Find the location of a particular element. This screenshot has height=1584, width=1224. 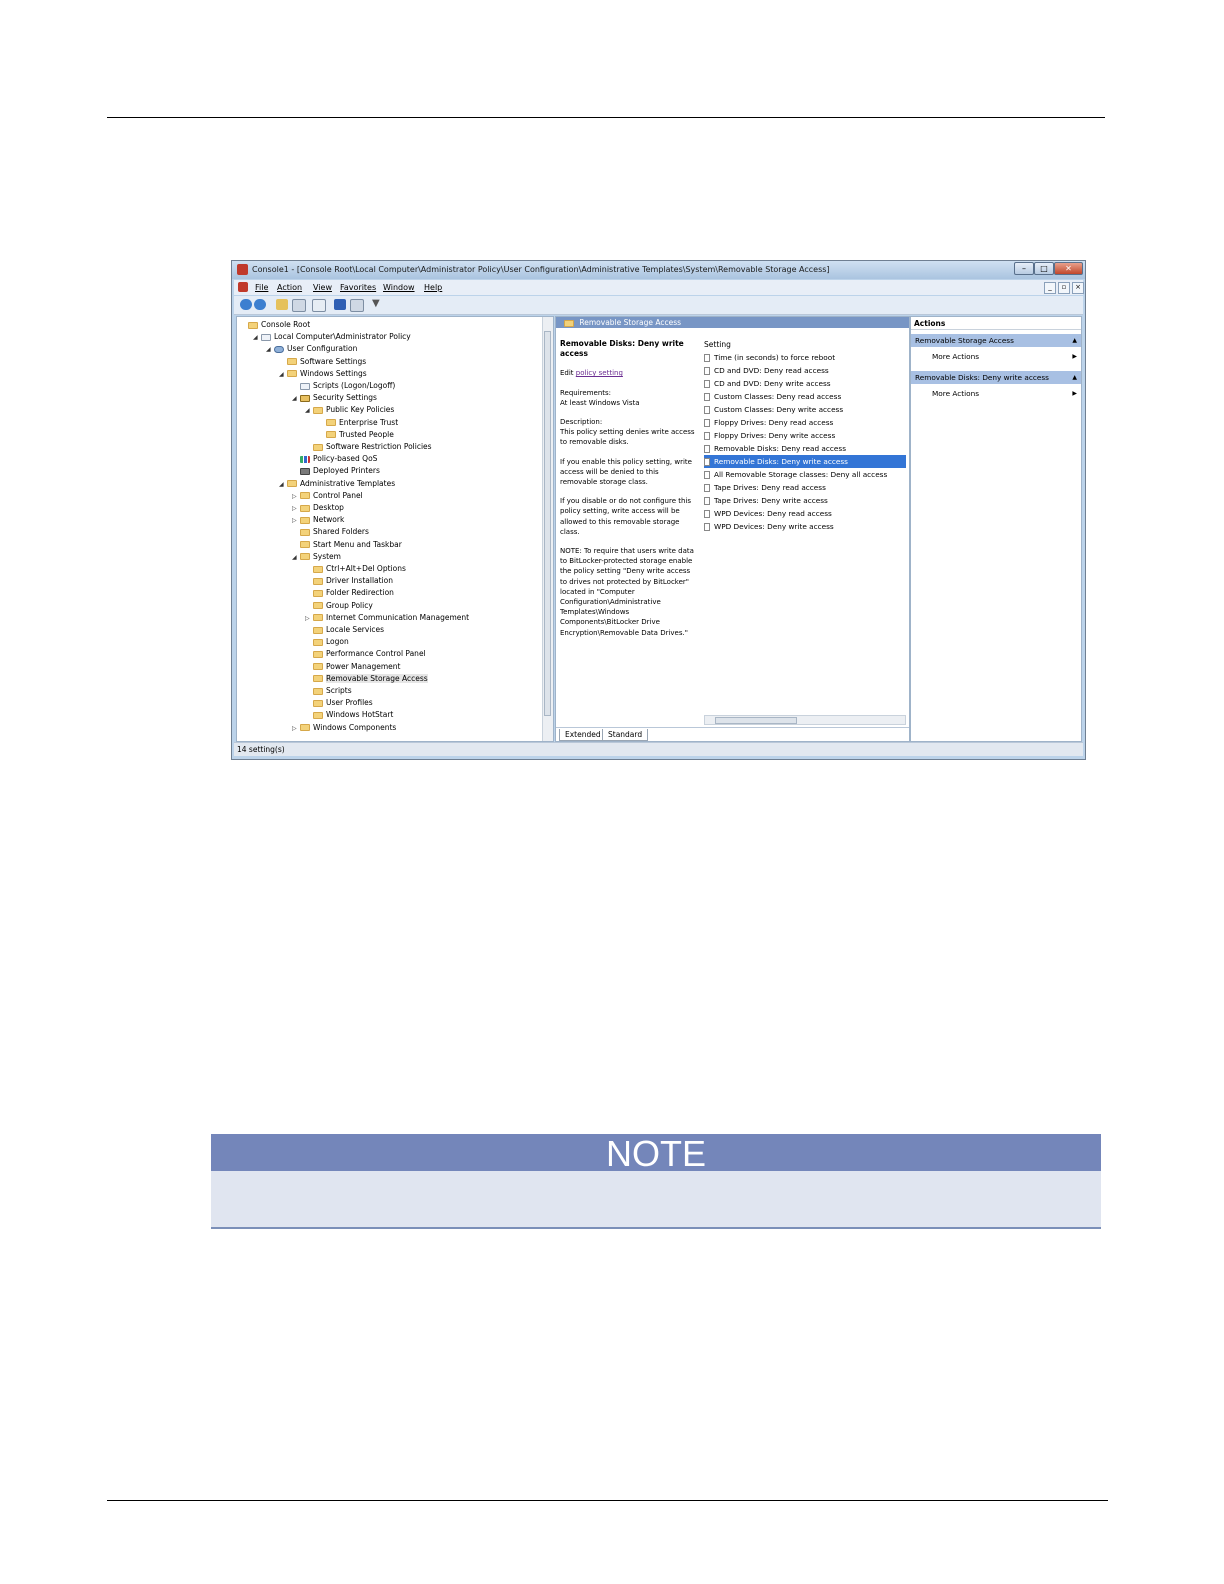

show-hide-tree-icon is located at coordinates (299, 305).